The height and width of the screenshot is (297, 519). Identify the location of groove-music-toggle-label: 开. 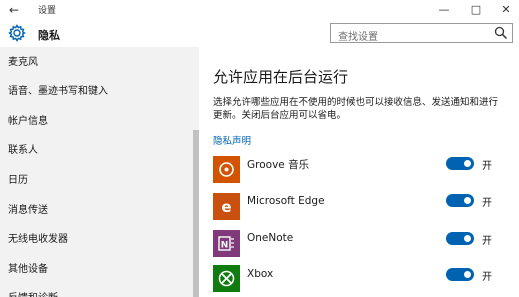
(487, 166).